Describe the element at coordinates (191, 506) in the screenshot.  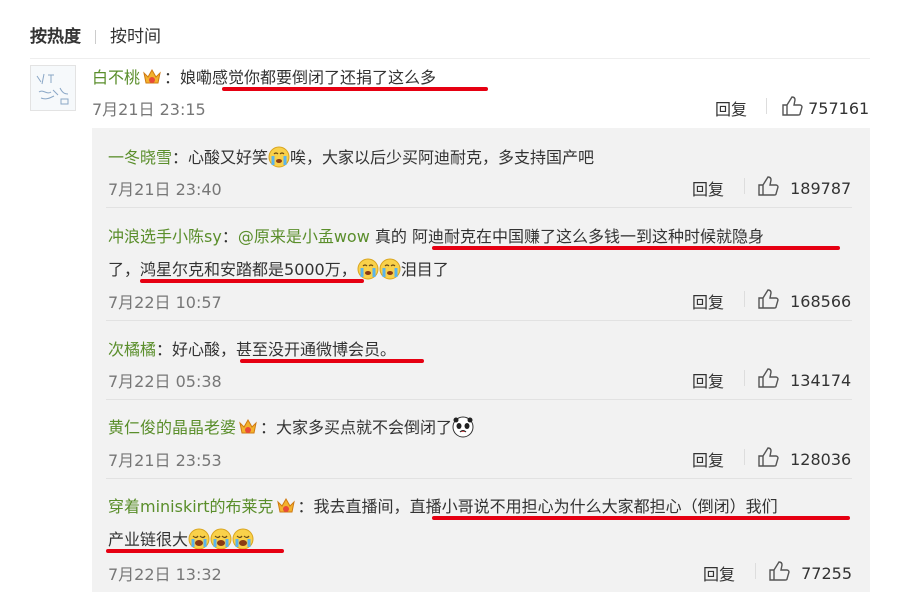
I see `reply-username: 穿着miniskirt的布莱克` at that location.